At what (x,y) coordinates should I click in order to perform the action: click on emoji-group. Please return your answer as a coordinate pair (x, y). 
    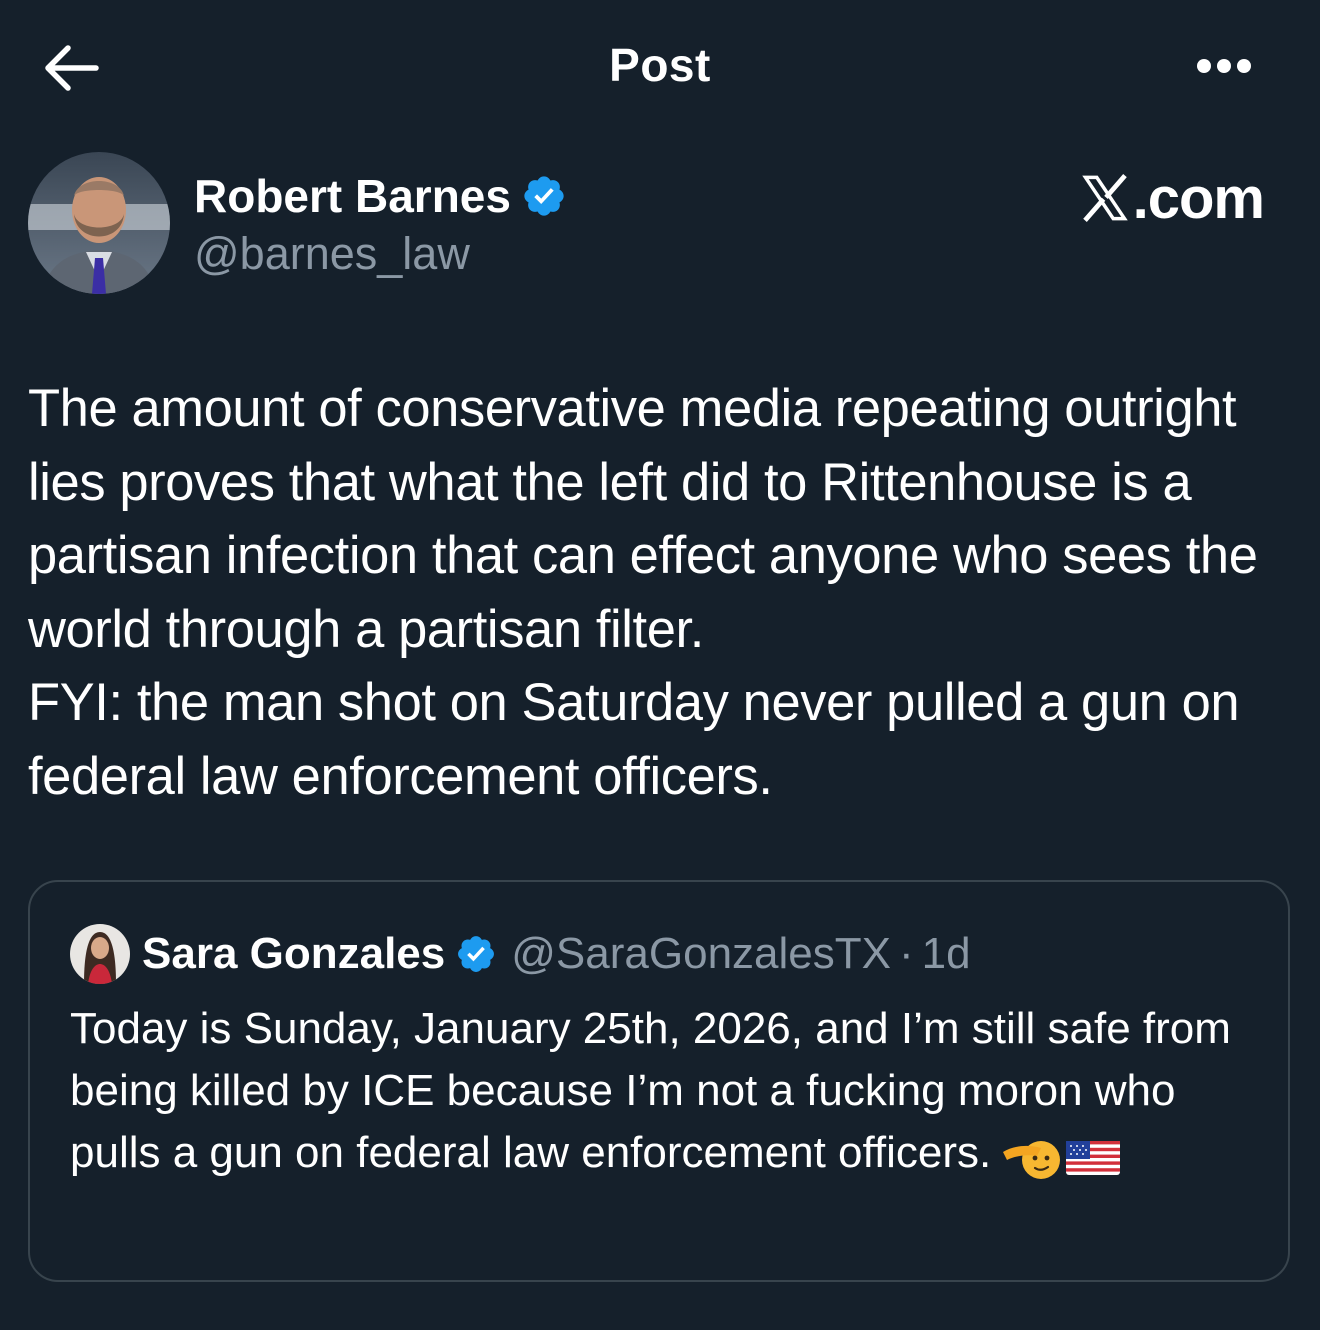
    Looking at the image, I should click on (1061, 1155).